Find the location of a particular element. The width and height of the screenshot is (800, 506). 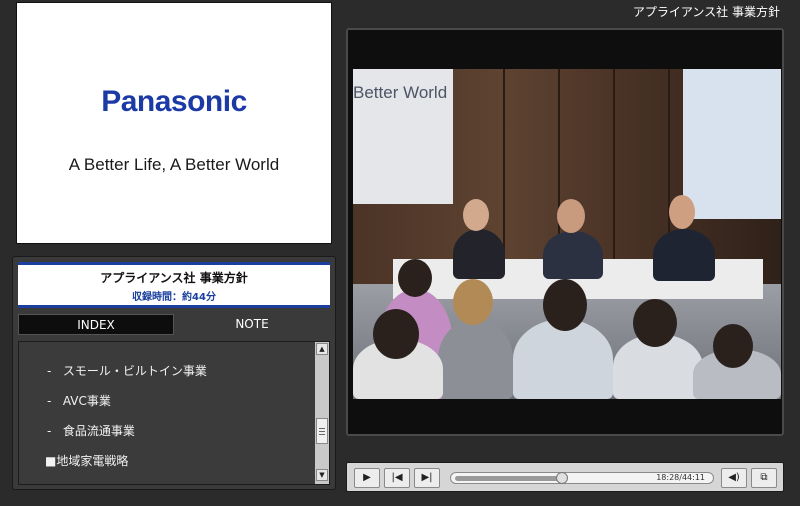

scroll-thumb is located at coordinates (322, 431).